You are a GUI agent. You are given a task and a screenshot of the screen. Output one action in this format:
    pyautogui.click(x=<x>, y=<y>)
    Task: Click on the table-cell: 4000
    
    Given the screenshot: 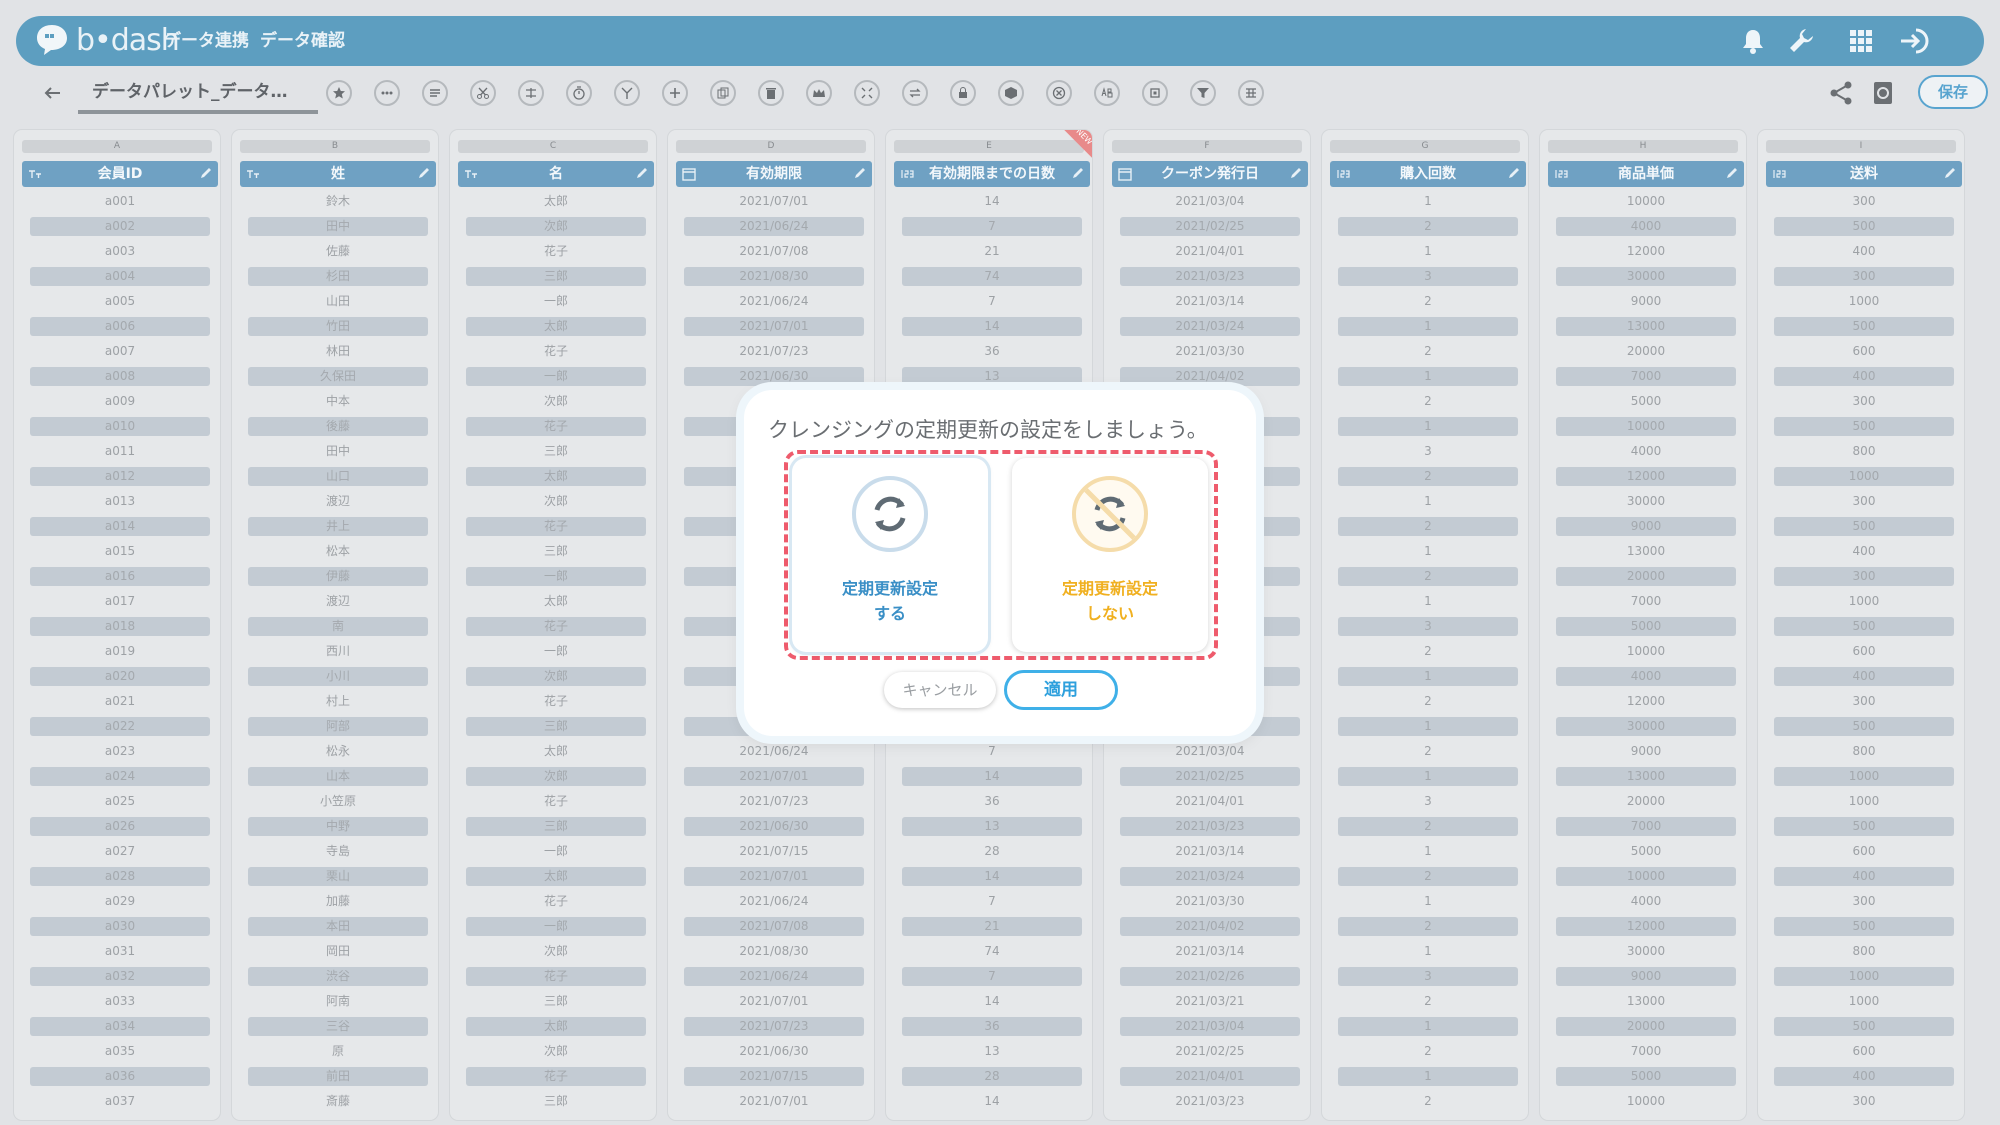 What is the action you would take?
    pyautogui.click(x=1646, y=676)
    